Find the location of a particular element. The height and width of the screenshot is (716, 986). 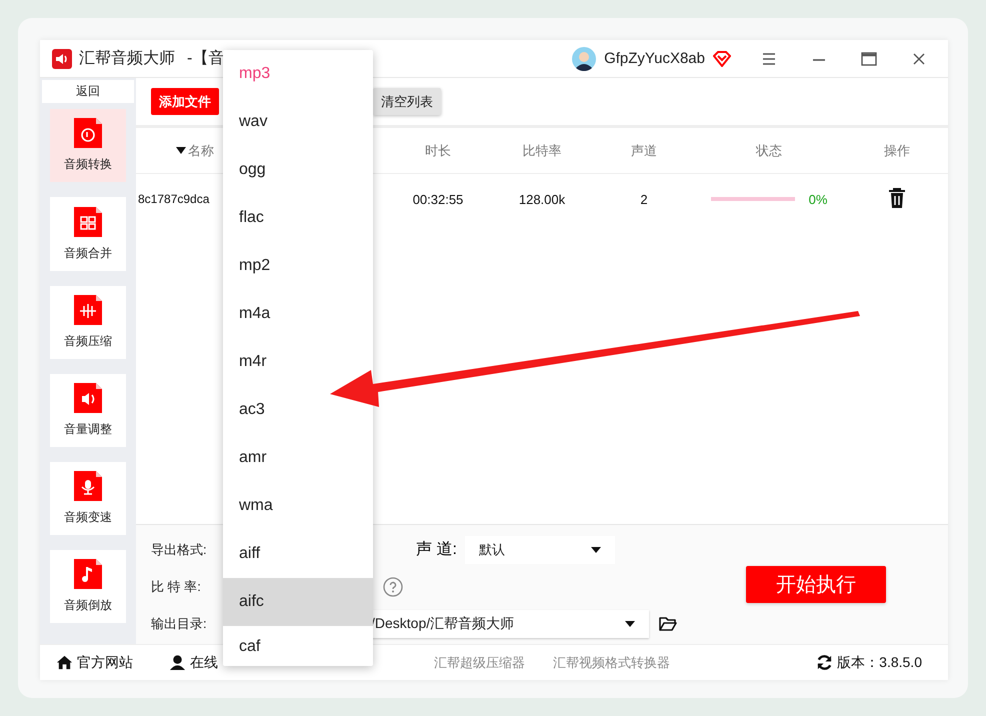

person-icon is located at coordinates (177, 662).